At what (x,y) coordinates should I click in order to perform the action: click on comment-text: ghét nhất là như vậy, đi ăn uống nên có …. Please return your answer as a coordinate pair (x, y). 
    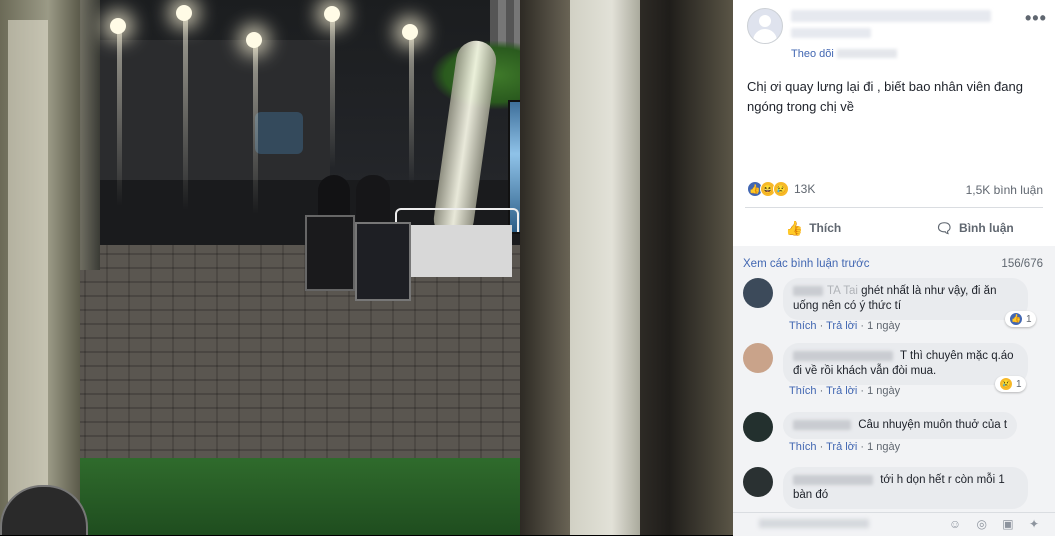
    Looking at the image, I should click on (895, 298).